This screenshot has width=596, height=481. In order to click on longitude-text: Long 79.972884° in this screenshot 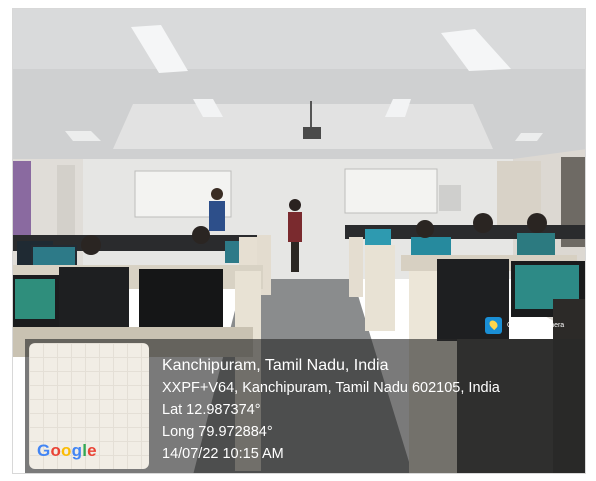, I will do `click(217, 432)`.